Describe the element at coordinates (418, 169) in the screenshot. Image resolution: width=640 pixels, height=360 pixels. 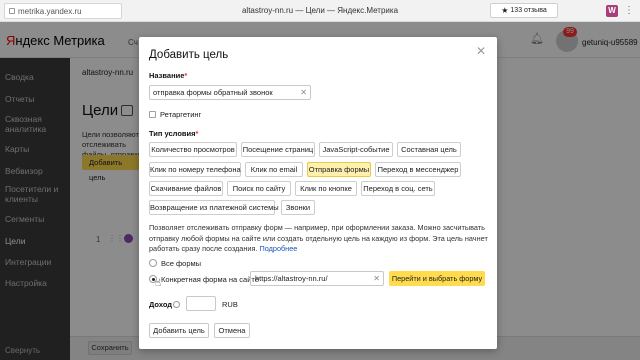
I see `condition-messenger-button: Переход в мессенджер` at that location.